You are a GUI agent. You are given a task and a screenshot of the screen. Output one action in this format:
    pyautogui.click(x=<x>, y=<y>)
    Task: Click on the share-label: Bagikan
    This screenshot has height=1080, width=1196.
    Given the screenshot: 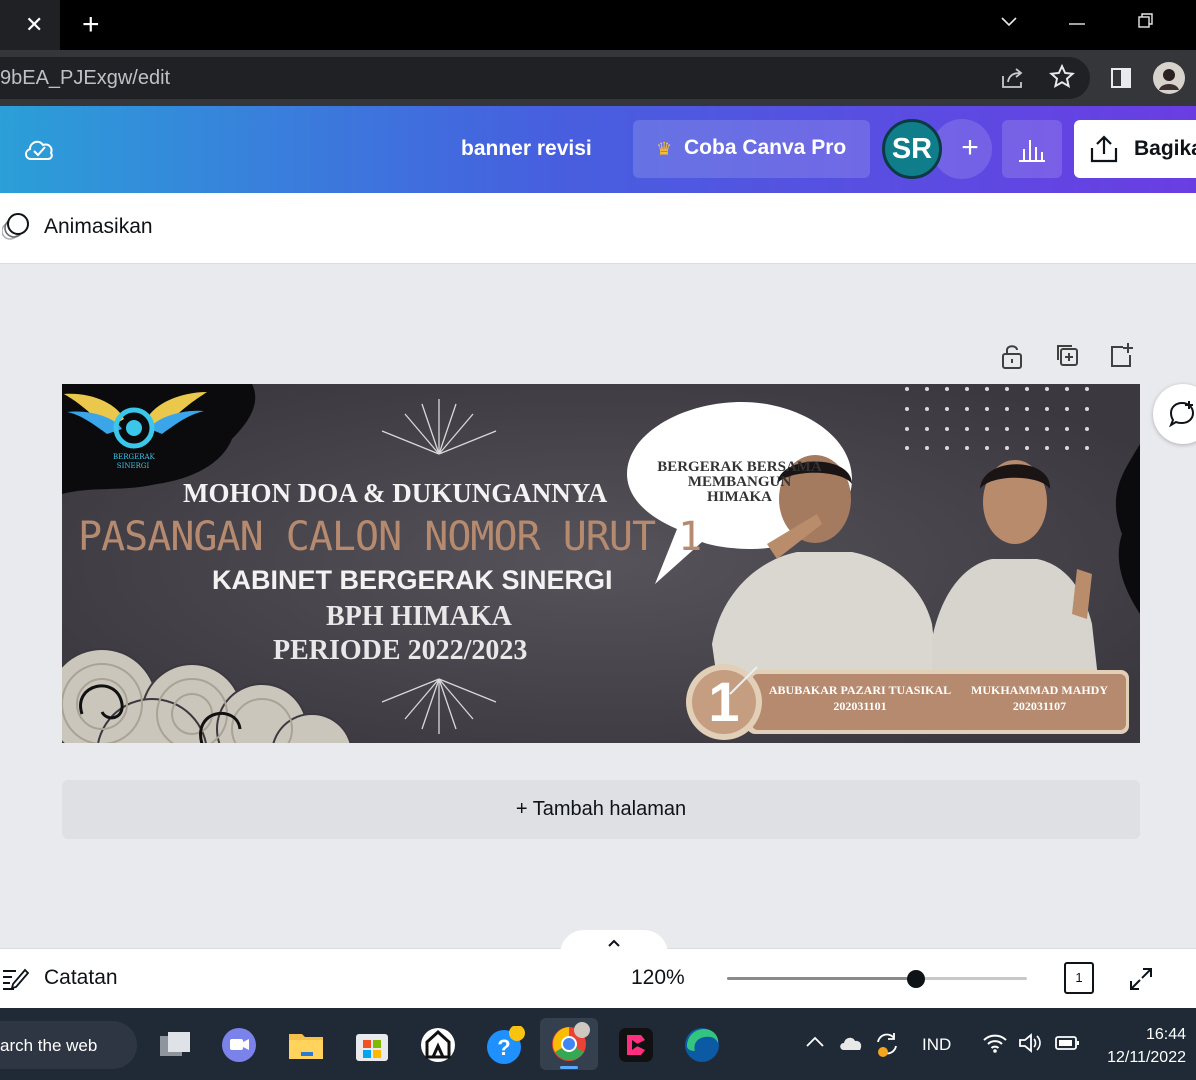 What is the action you would take?
    pyautogui.click(x=1165, y=149)
    